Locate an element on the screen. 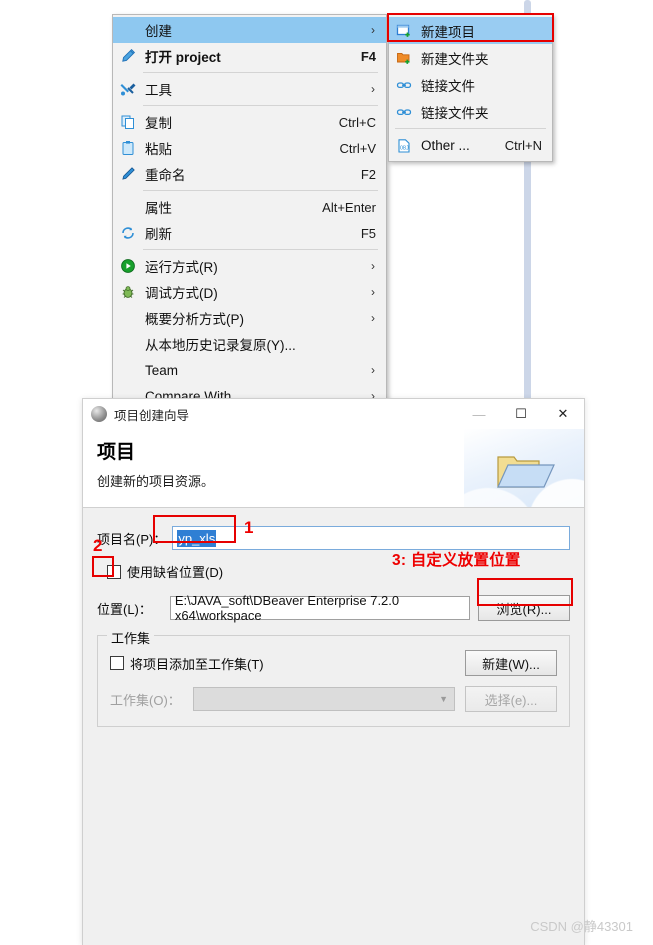 The image size is (653, 945). rename-pencil-icon is located at coordinates (128, 174).